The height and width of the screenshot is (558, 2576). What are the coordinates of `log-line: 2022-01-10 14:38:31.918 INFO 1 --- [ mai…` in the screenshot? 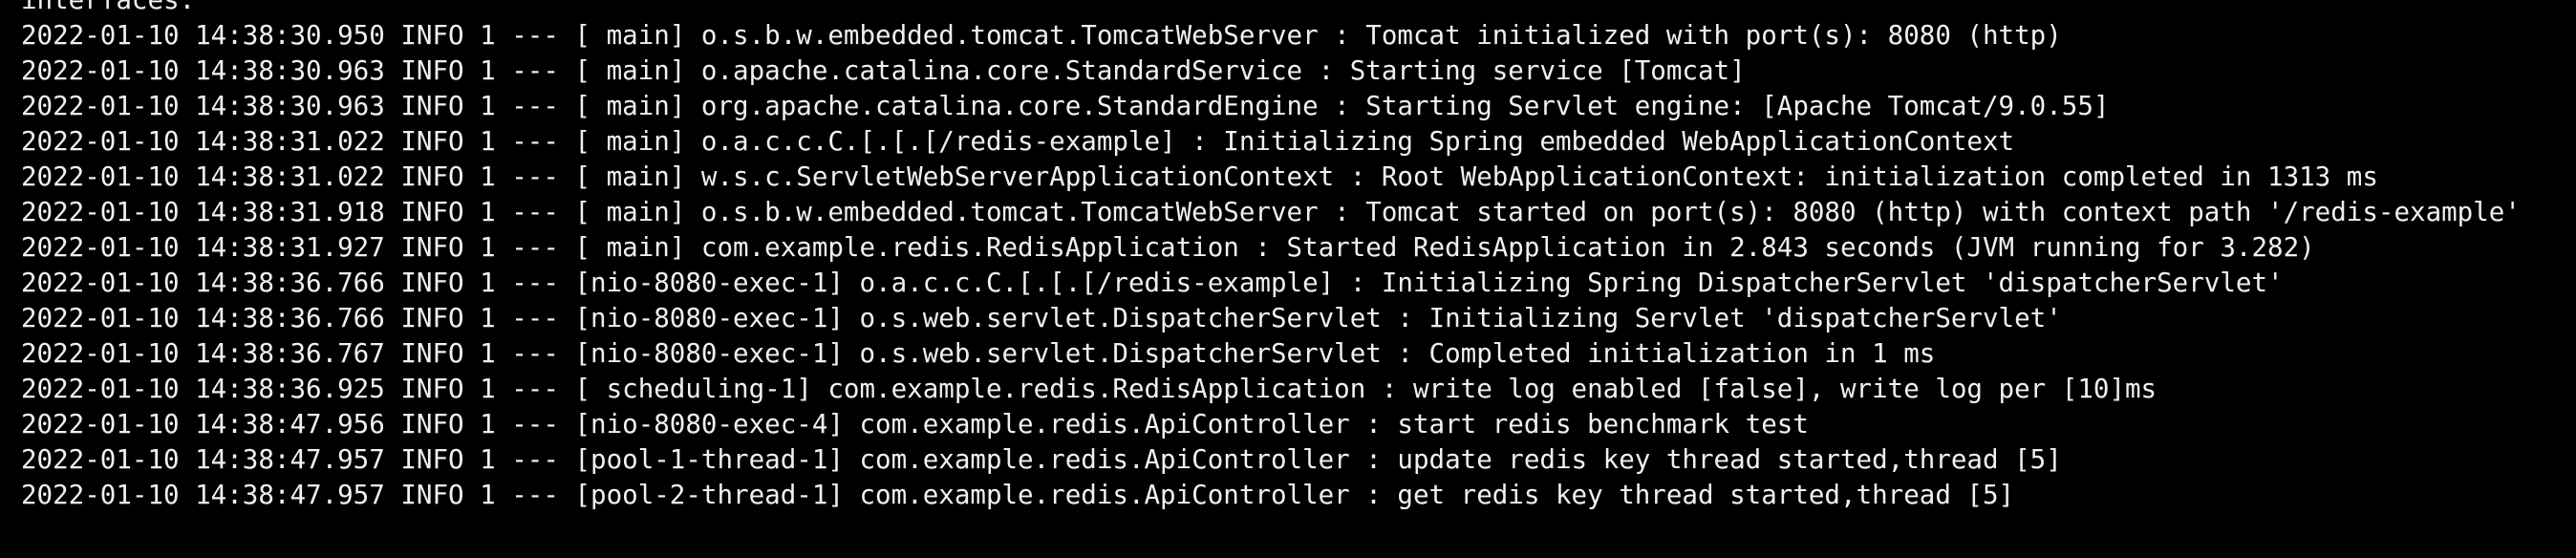 It's located at (1271, 212).